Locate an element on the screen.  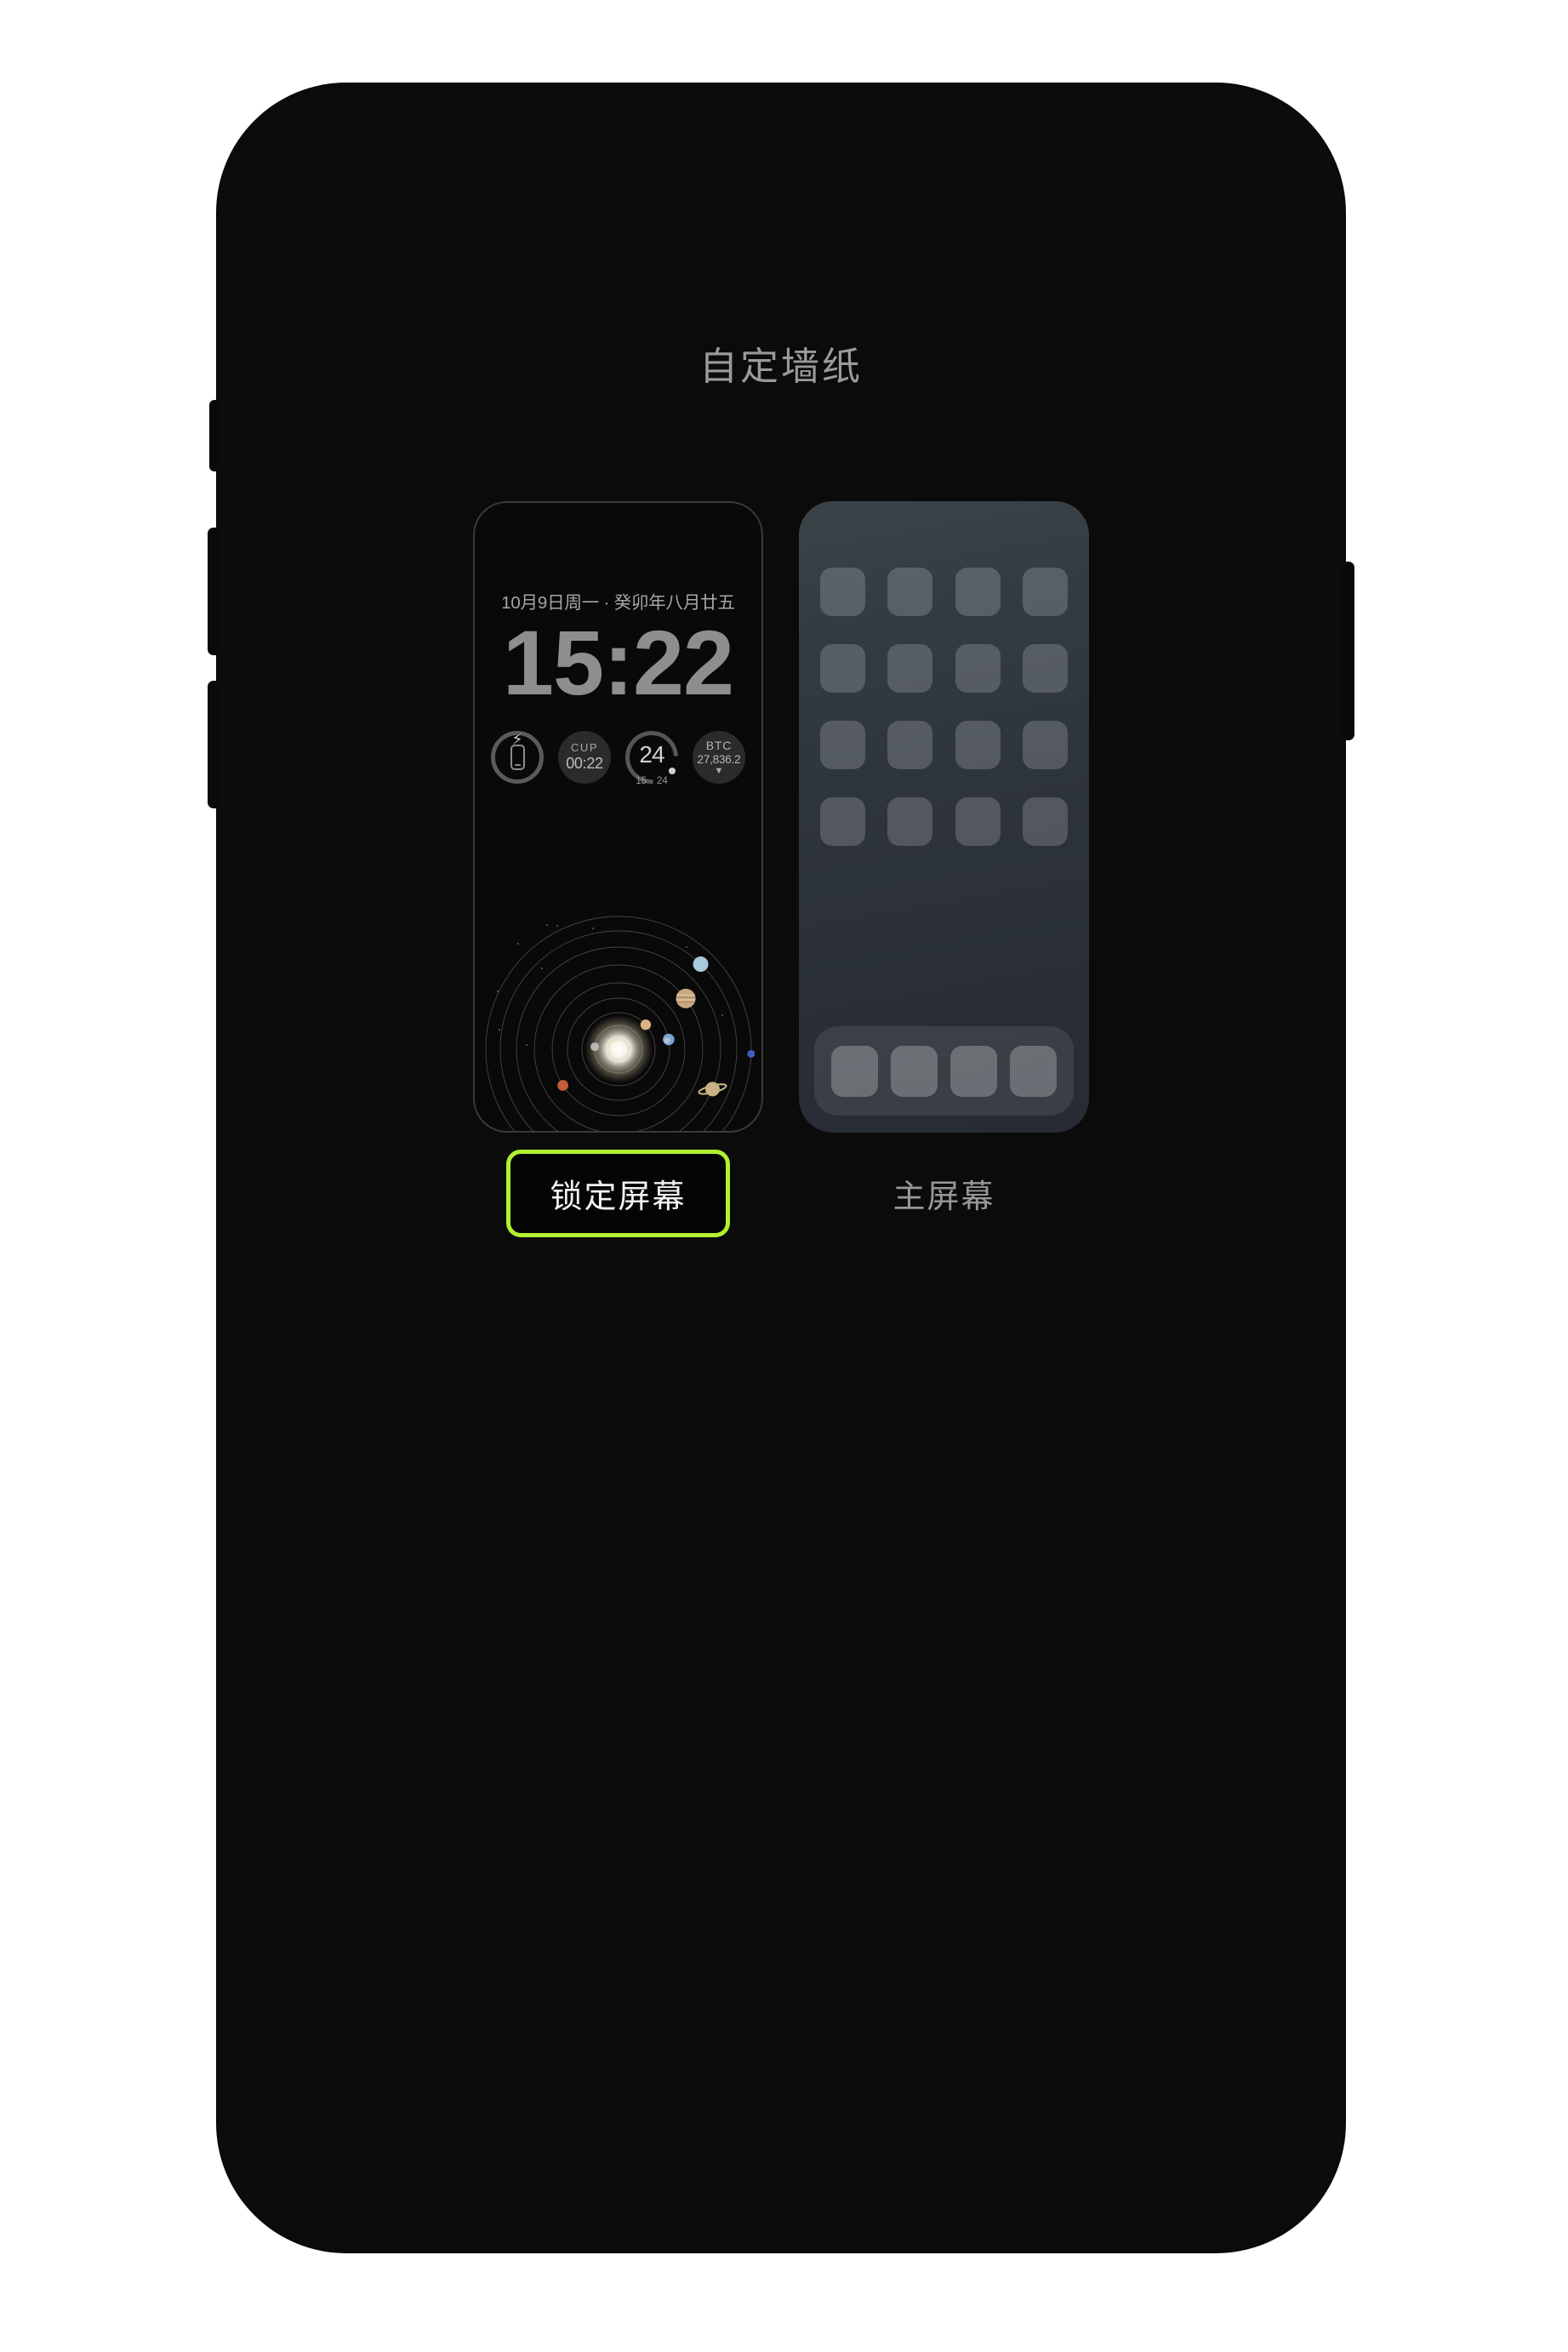
btc-label: BTC is located at coordinates (719, 745).